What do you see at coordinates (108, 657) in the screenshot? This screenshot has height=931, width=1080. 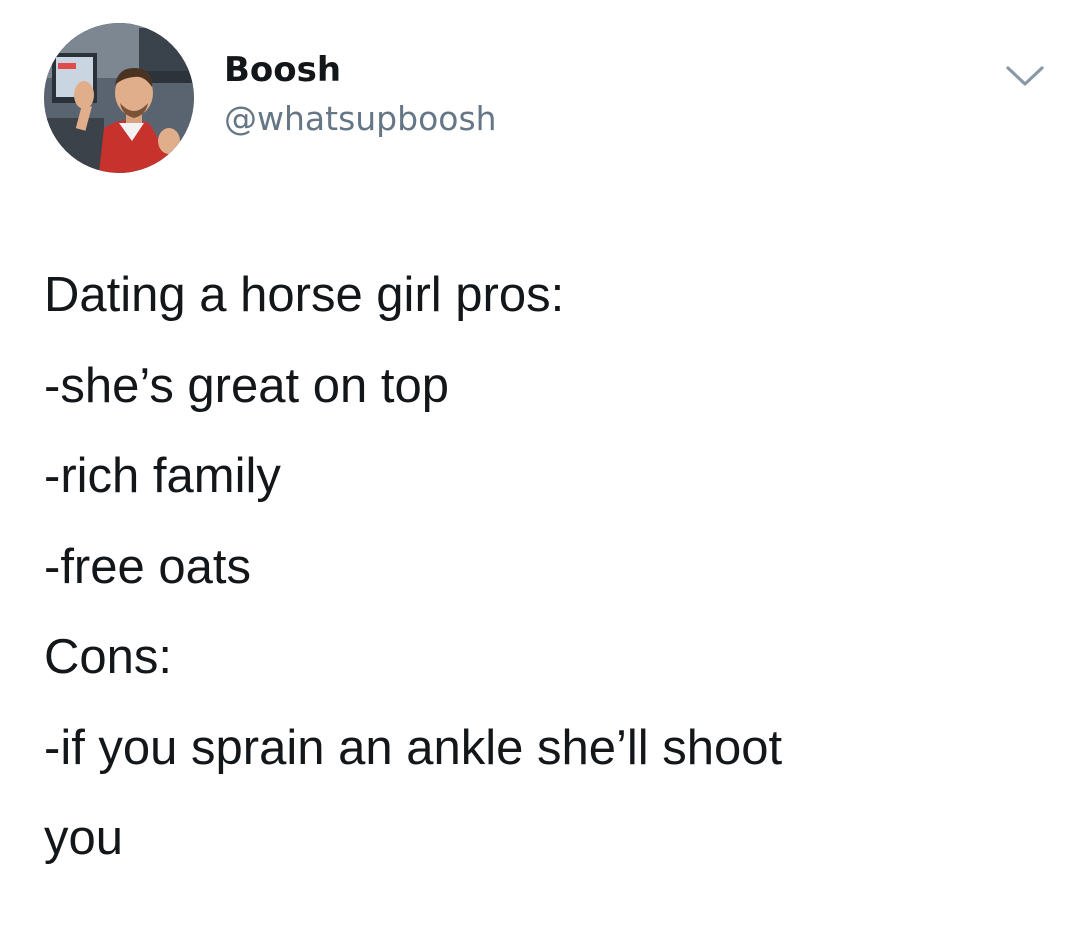 I see `tweet-line-cons-heading: Cons:` at bounding box center [108, 657].